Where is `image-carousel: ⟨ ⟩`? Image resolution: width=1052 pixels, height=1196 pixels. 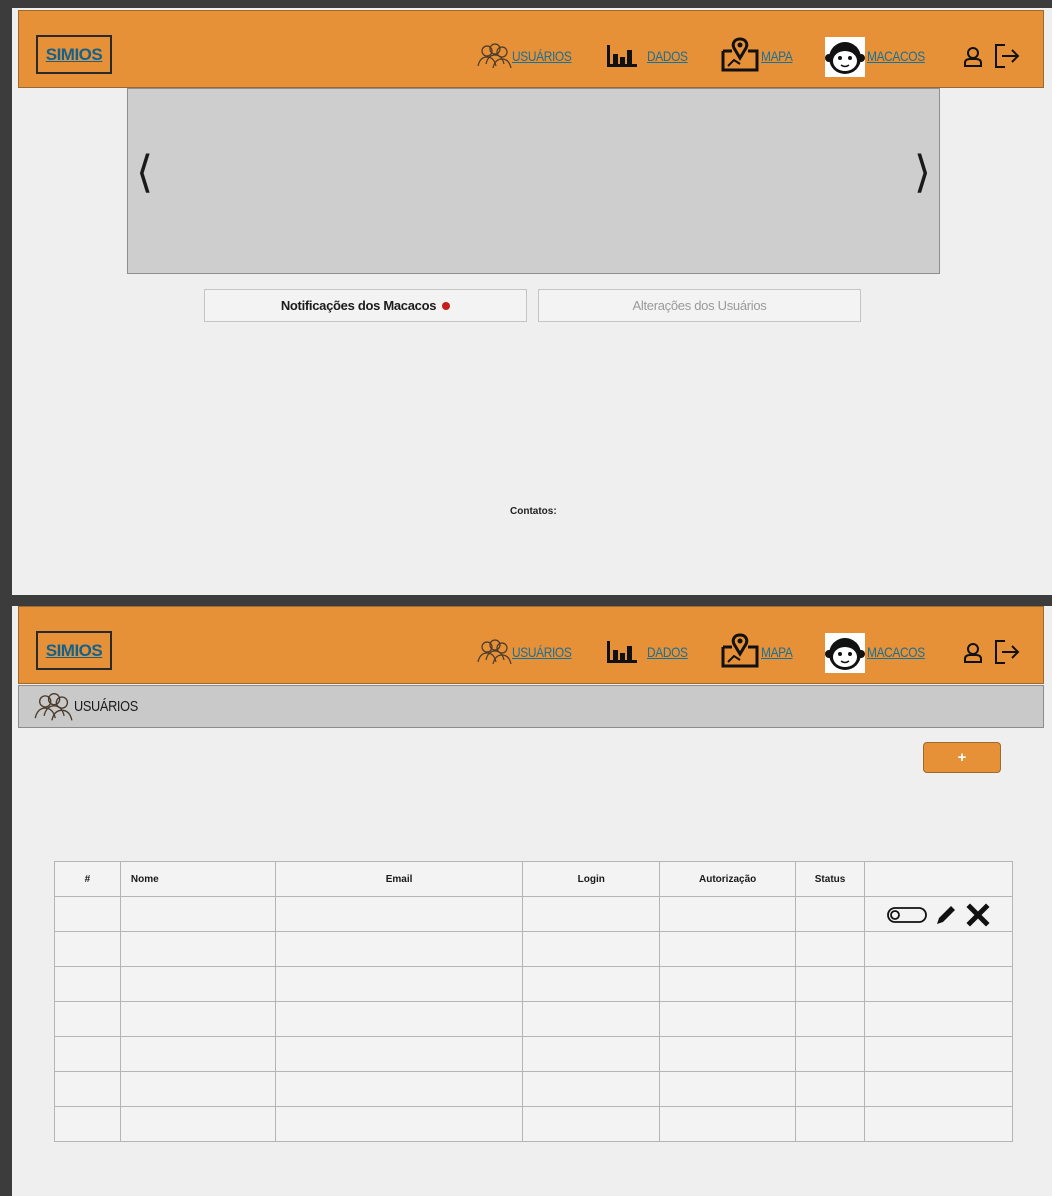 image-carousel: ⟨ ⟩ is located at coordinates (533, 181).